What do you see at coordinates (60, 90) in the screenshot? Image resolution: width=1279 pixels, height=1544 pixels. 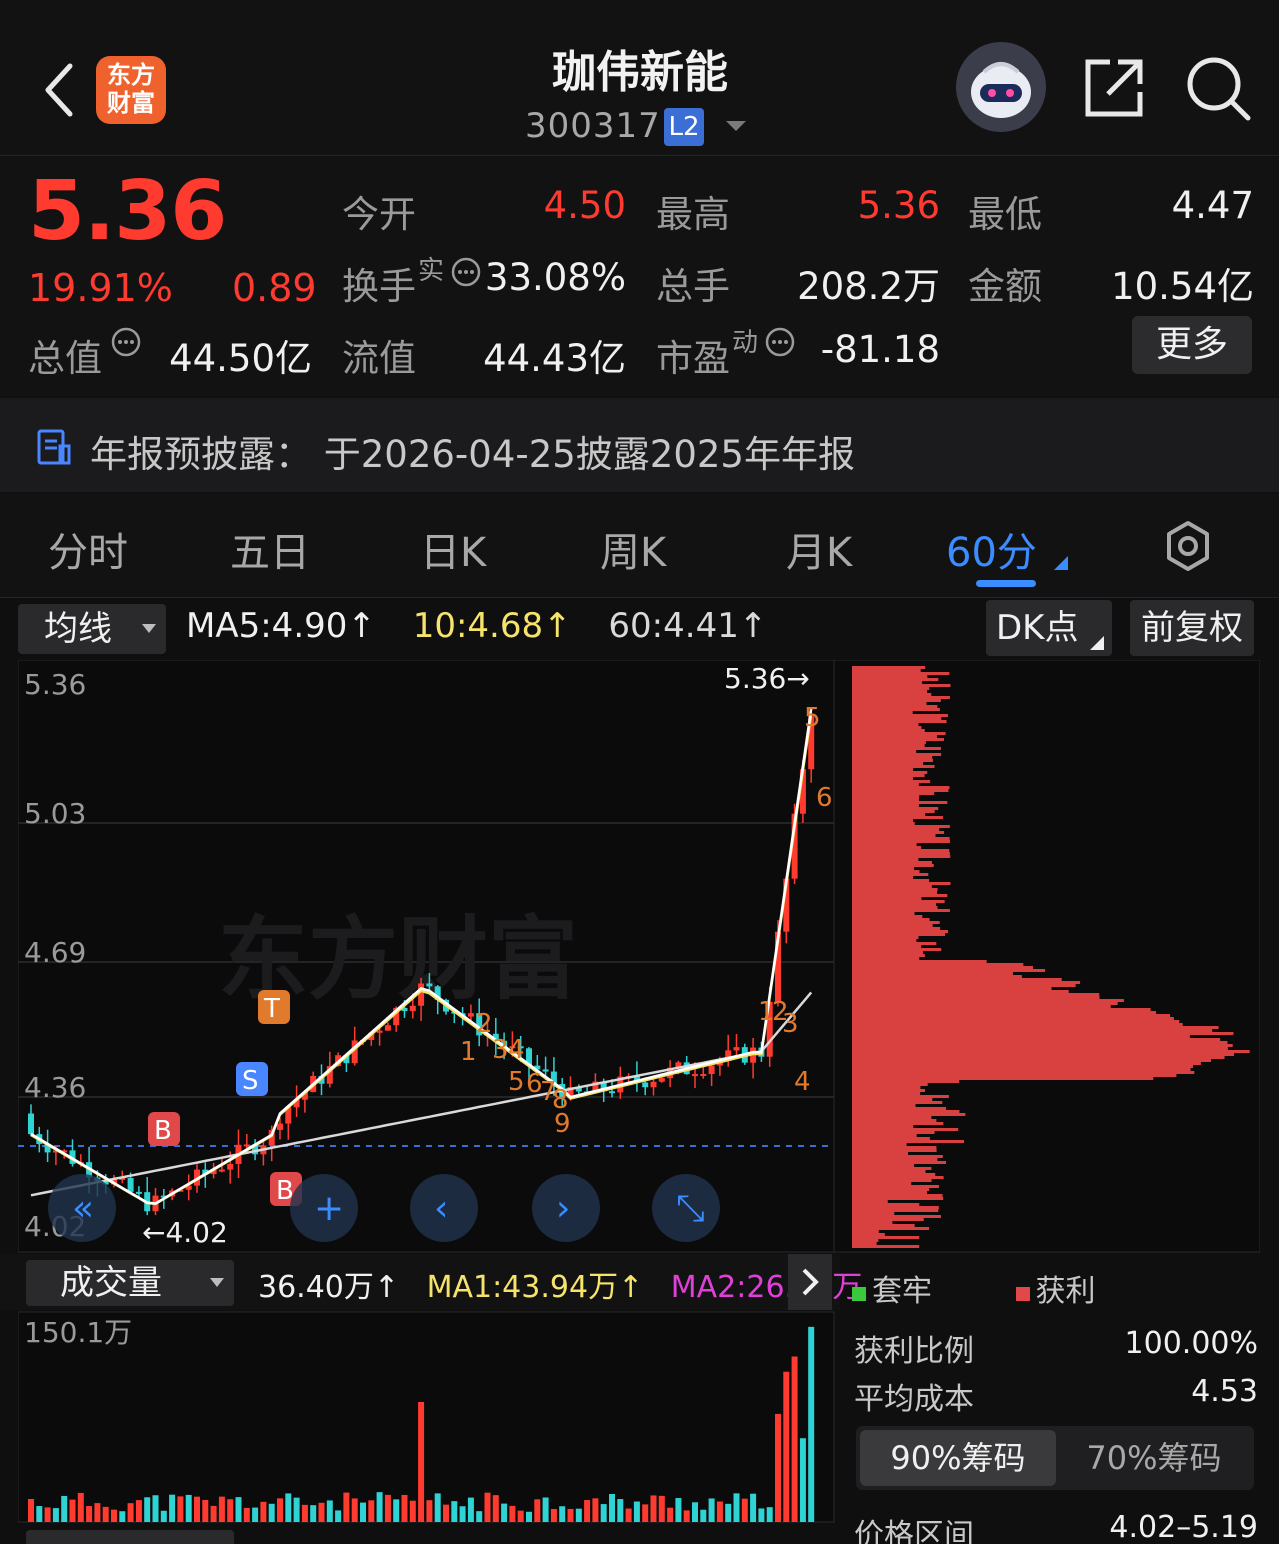 I see `back-icon` at bounding box center [60, 90].